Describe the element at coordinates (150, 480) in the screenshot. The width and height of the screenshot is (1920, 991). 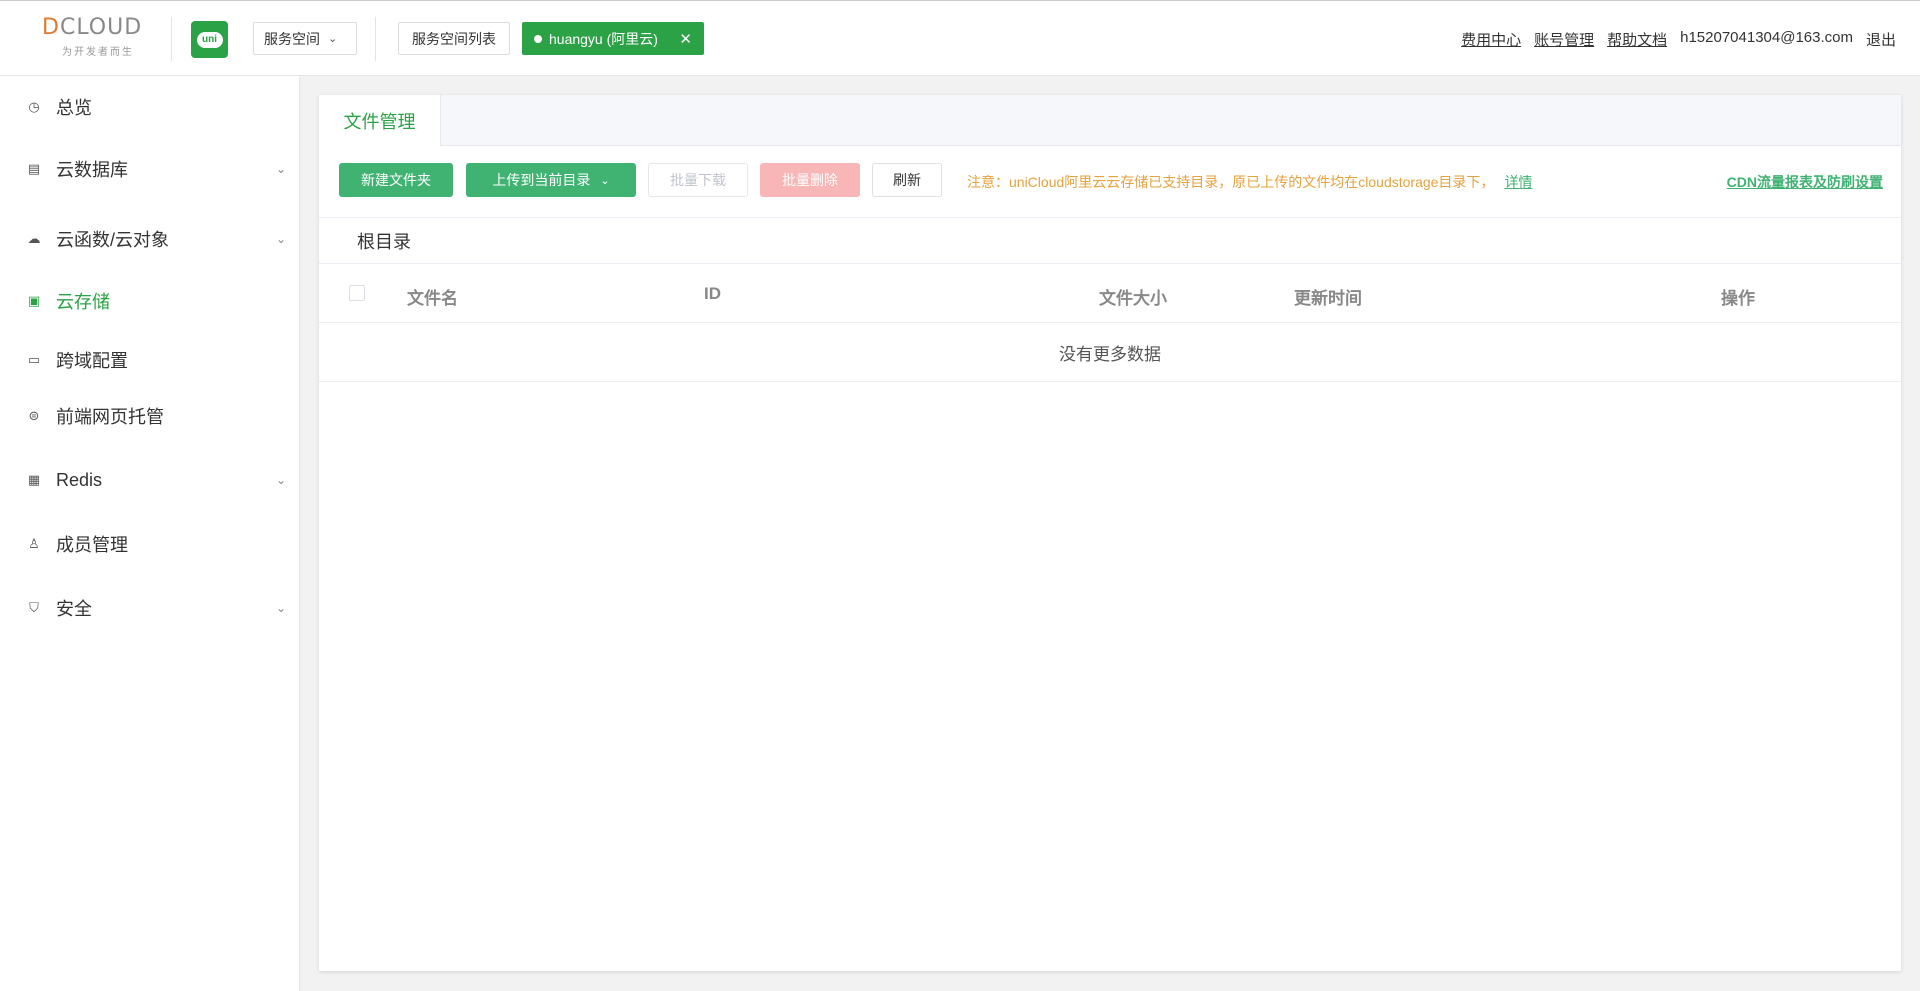
I see `sidebar-item-redis: ▦ Redis ⌄` at that location.